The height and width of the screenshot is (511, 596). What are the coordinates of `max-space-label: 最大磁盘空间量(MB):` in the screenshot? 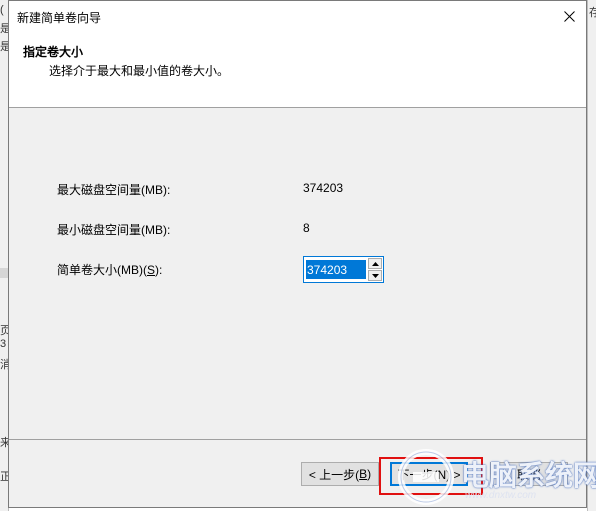 It's located at (114, 190).